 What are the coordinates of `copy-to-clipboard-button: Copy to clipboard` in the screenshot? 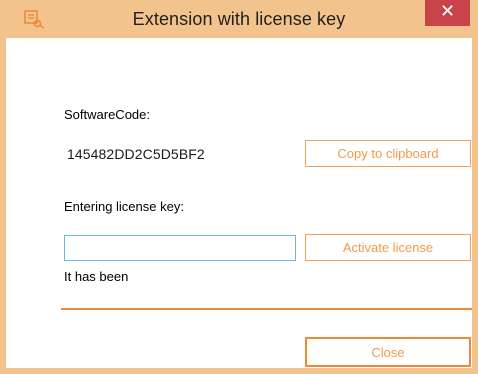 It's located at (388, 153).